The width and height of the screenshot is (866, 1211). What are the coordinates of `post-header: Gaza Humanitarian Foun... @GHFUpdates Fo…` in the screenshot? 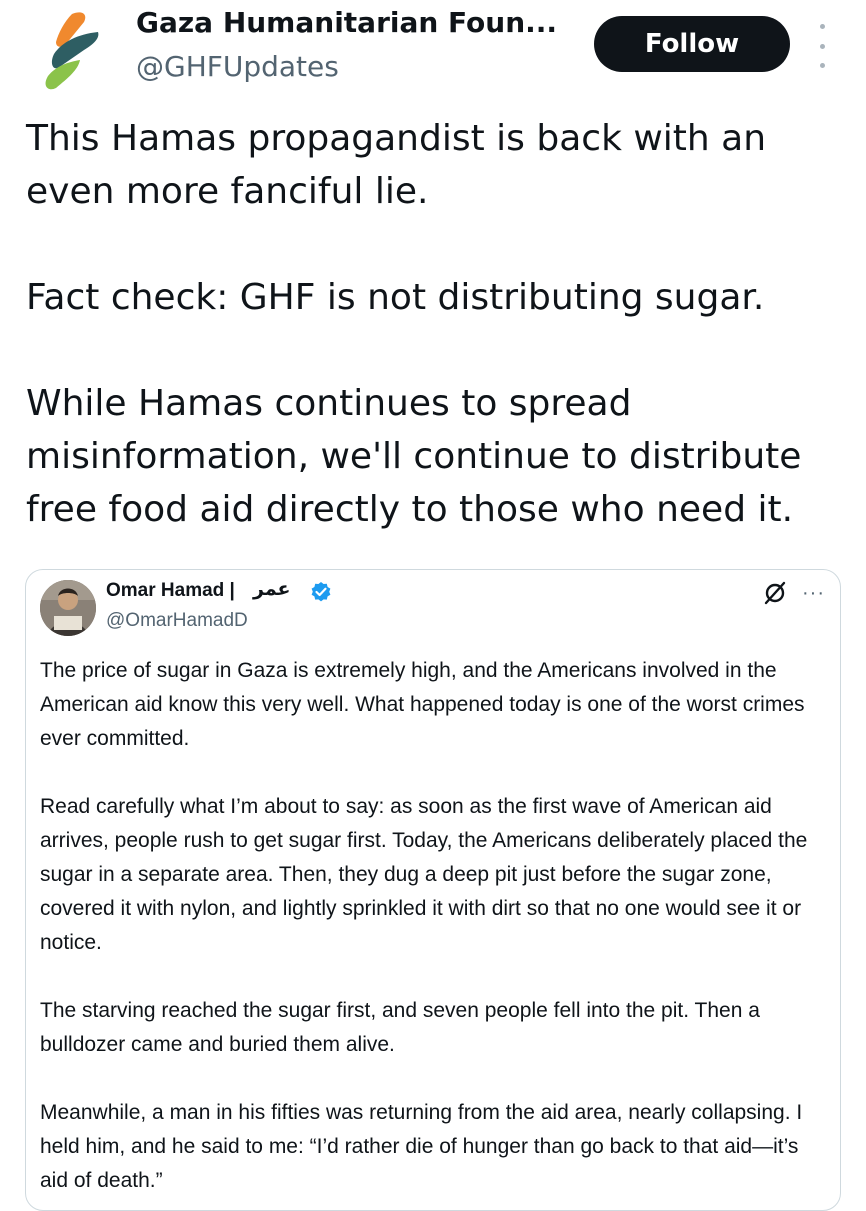 It's located at (433, 55).